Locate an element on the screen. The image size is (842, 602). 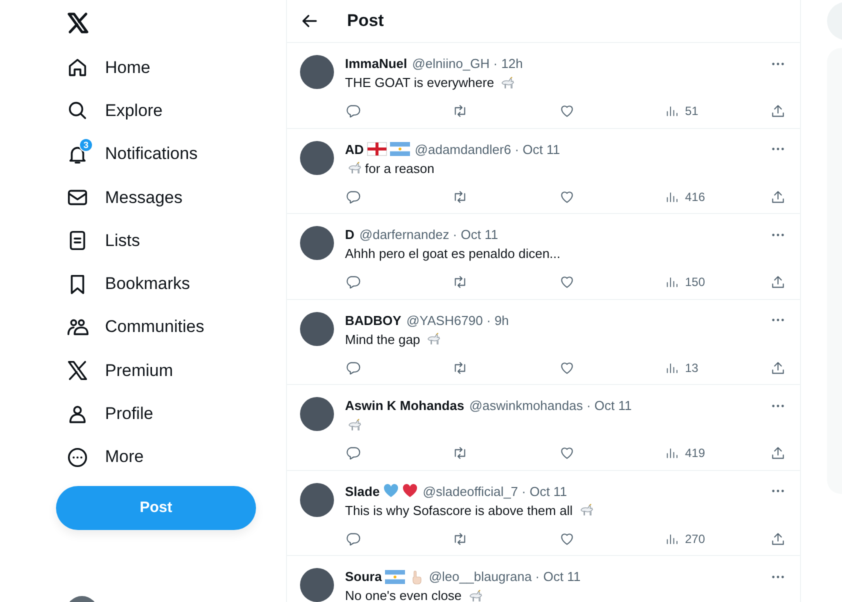
page-title: Post is located at coordinates (365, 21).